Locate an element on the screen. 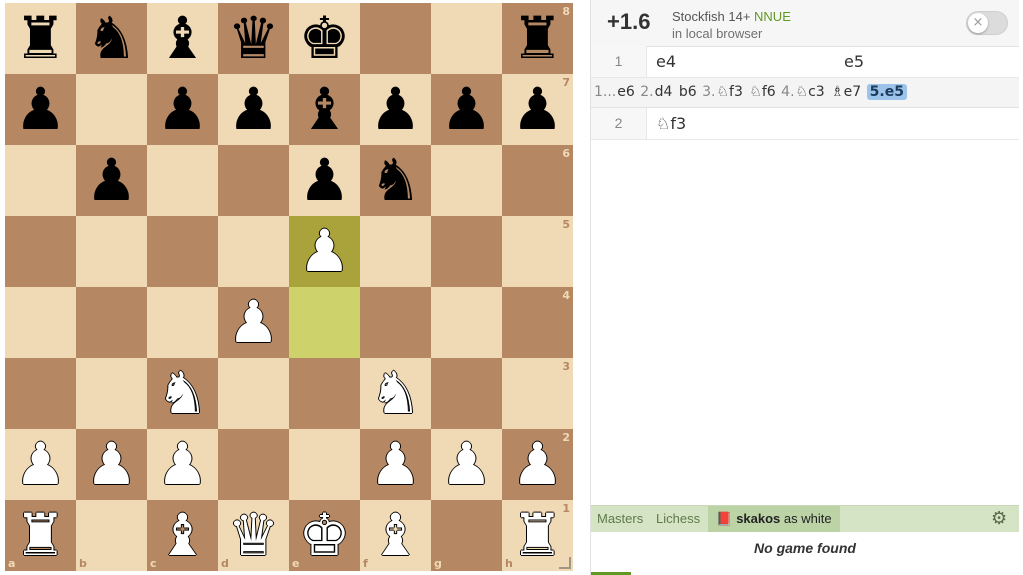  square-c7: ♟ is located at coordinates (182, 109).